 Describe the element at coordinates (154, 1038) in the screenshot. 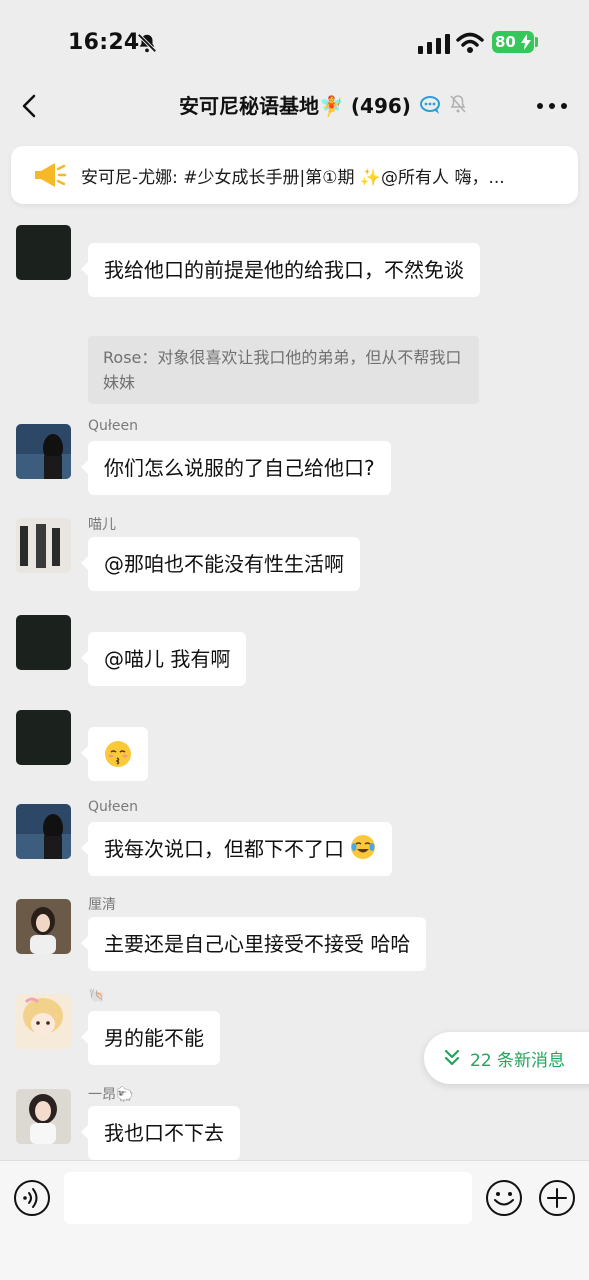

I see `message-text: 男的能不能` at that location.